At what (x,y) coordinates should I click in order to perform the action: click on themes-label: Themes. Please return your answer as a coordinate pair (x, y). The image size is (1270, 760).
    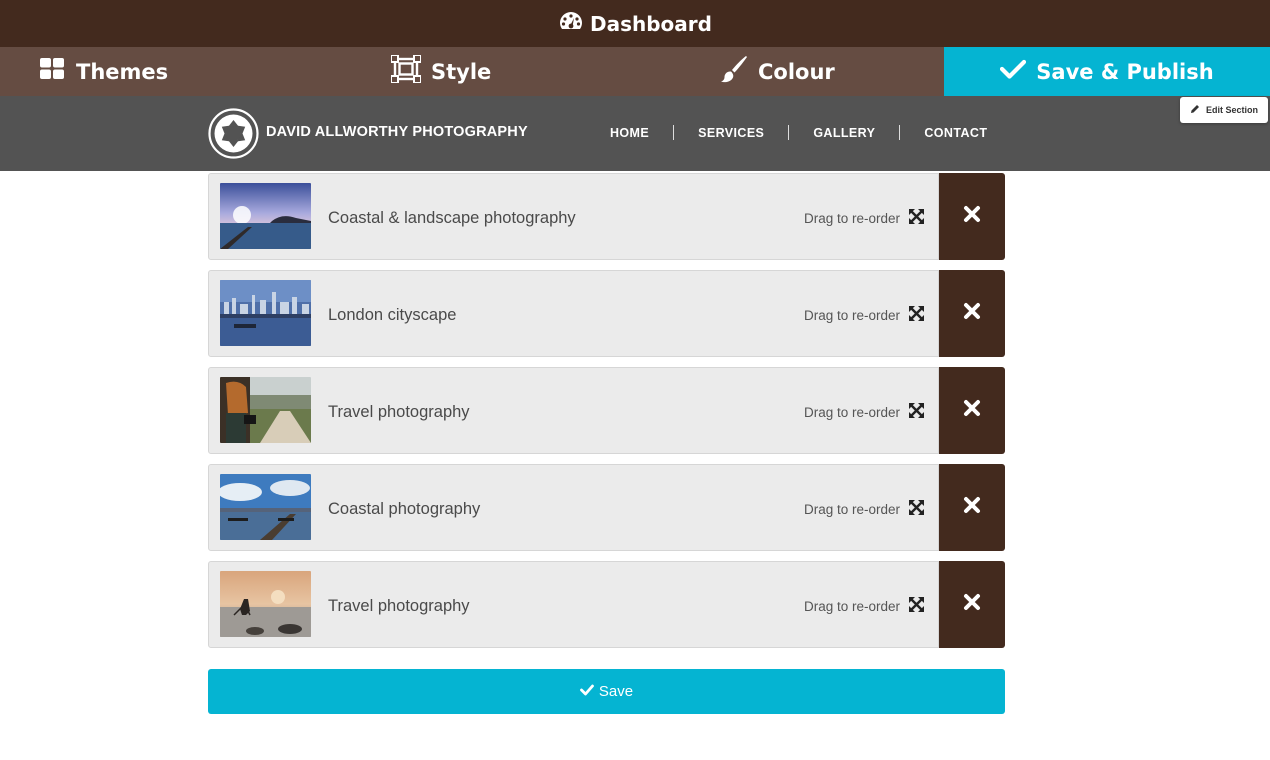
    Looking at the image, I should click on (122, 71).